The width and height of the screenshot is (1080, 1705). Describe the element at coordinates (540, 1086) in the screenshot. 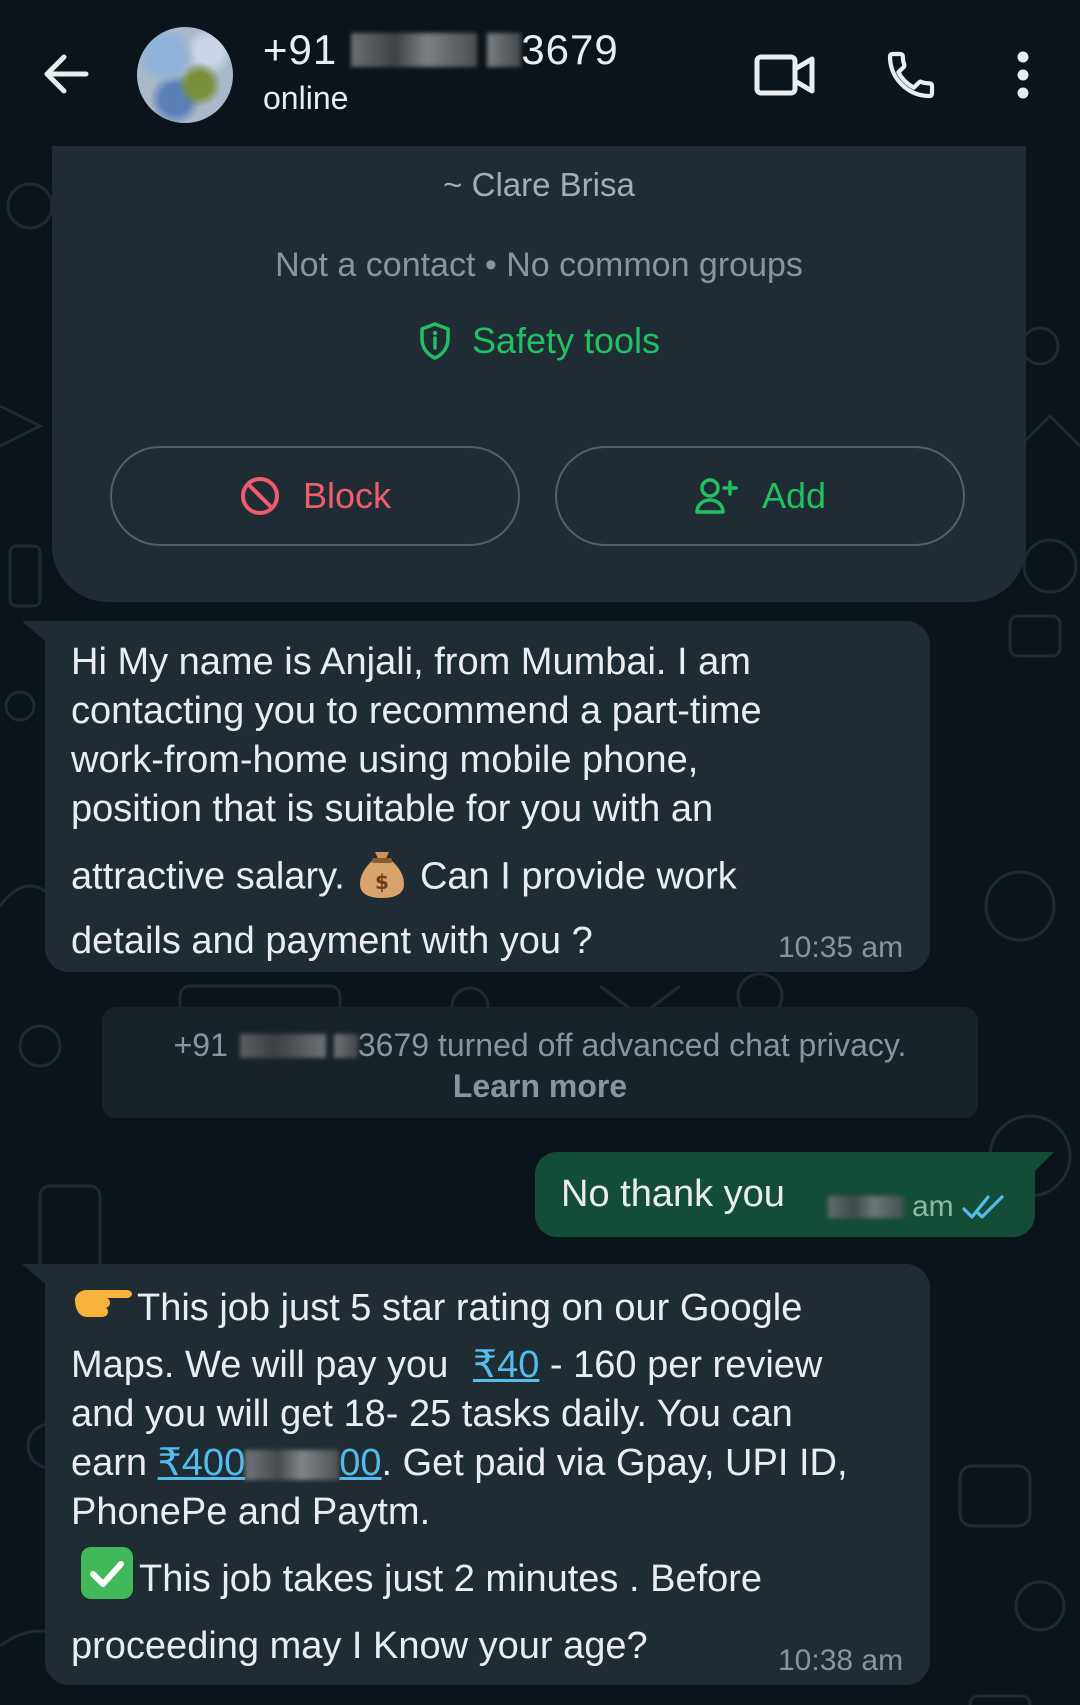

I see `learn-more-link: Learn more` at that location.